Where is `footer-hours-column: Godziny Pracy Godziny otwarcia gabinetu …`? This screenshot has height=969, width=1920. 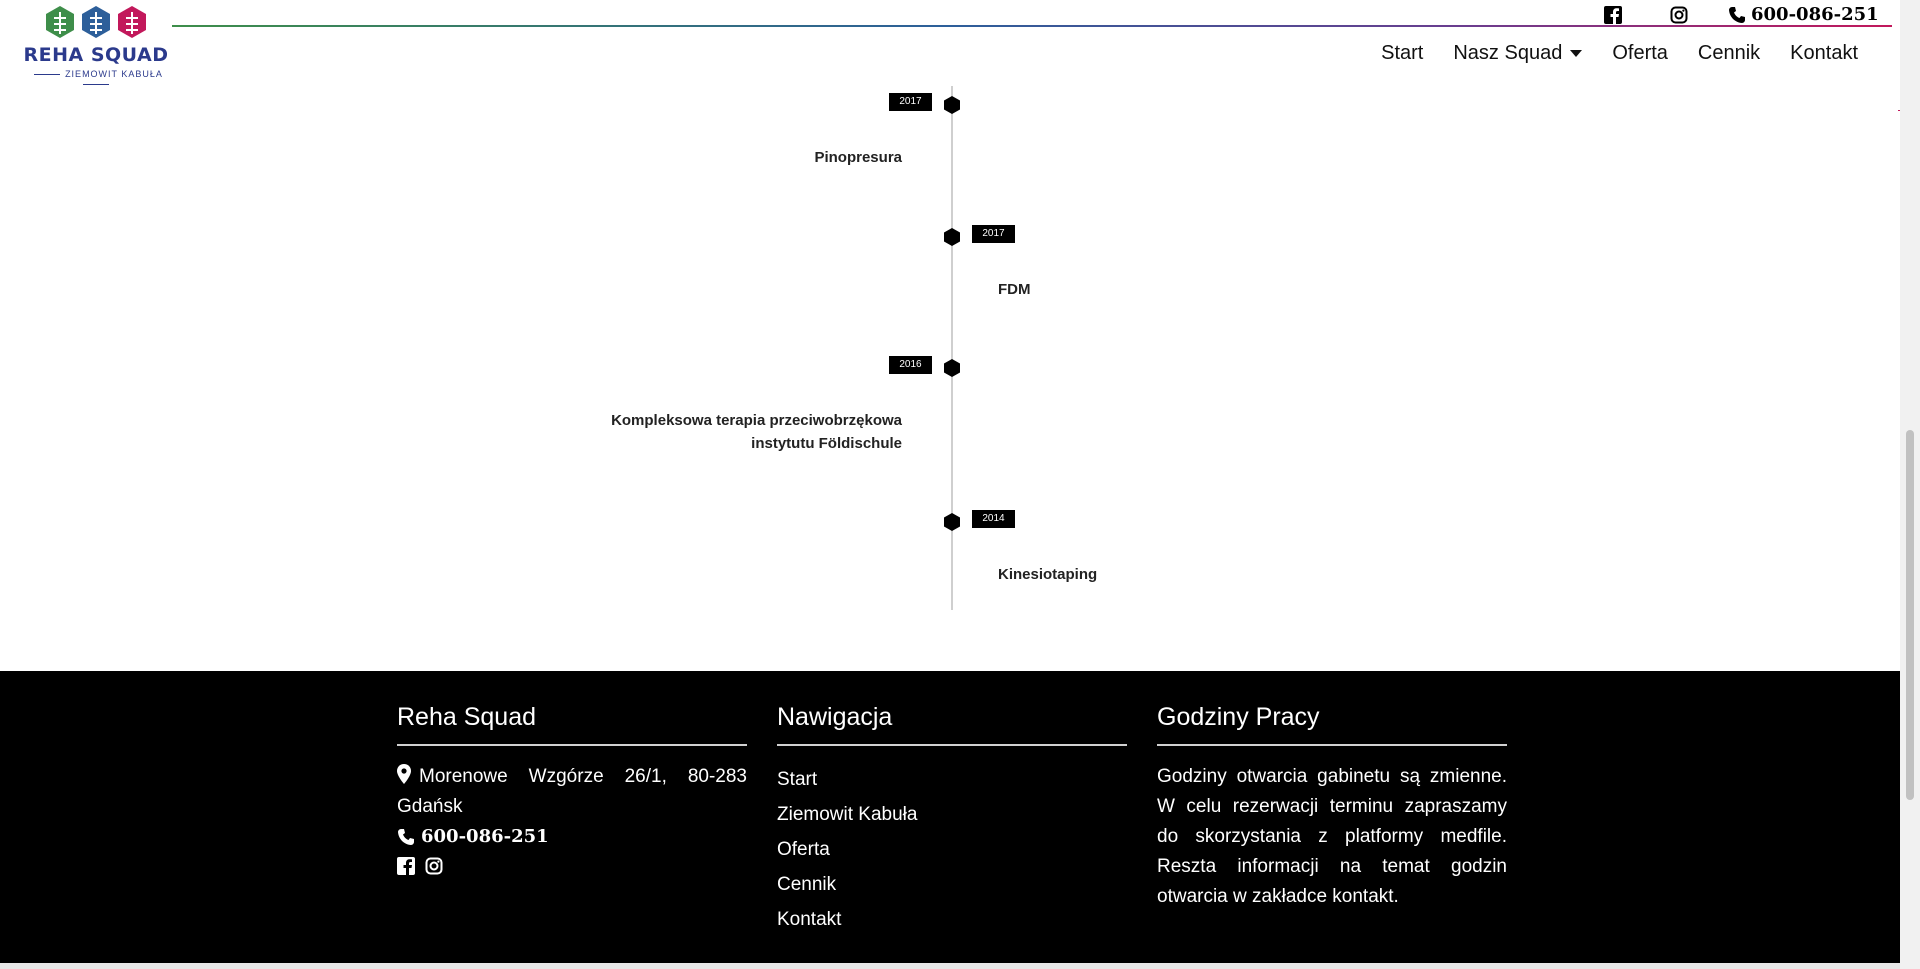
footer-hours-column: Godziny Pracy Godziny otwarcia gabinetu … is located at coordinates (1332, 807).